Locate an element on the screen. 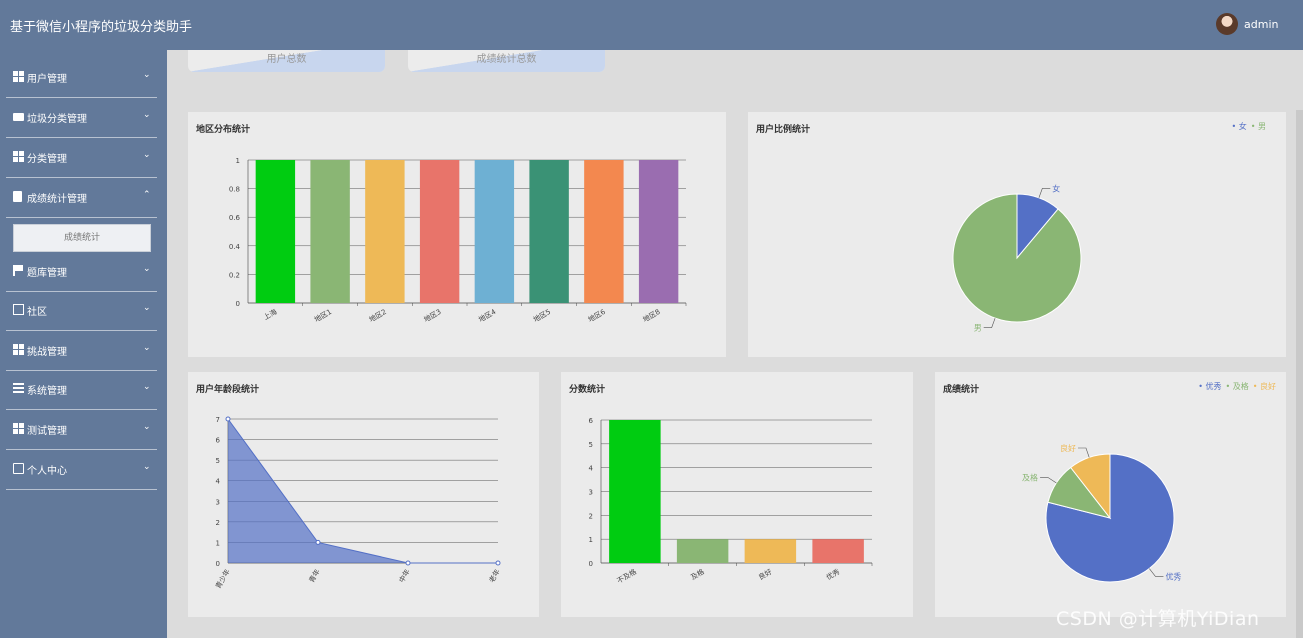 The width and height of the screenshot is (1303, 638). x-tick-label: 及格 is located at coordinates (697, 574).